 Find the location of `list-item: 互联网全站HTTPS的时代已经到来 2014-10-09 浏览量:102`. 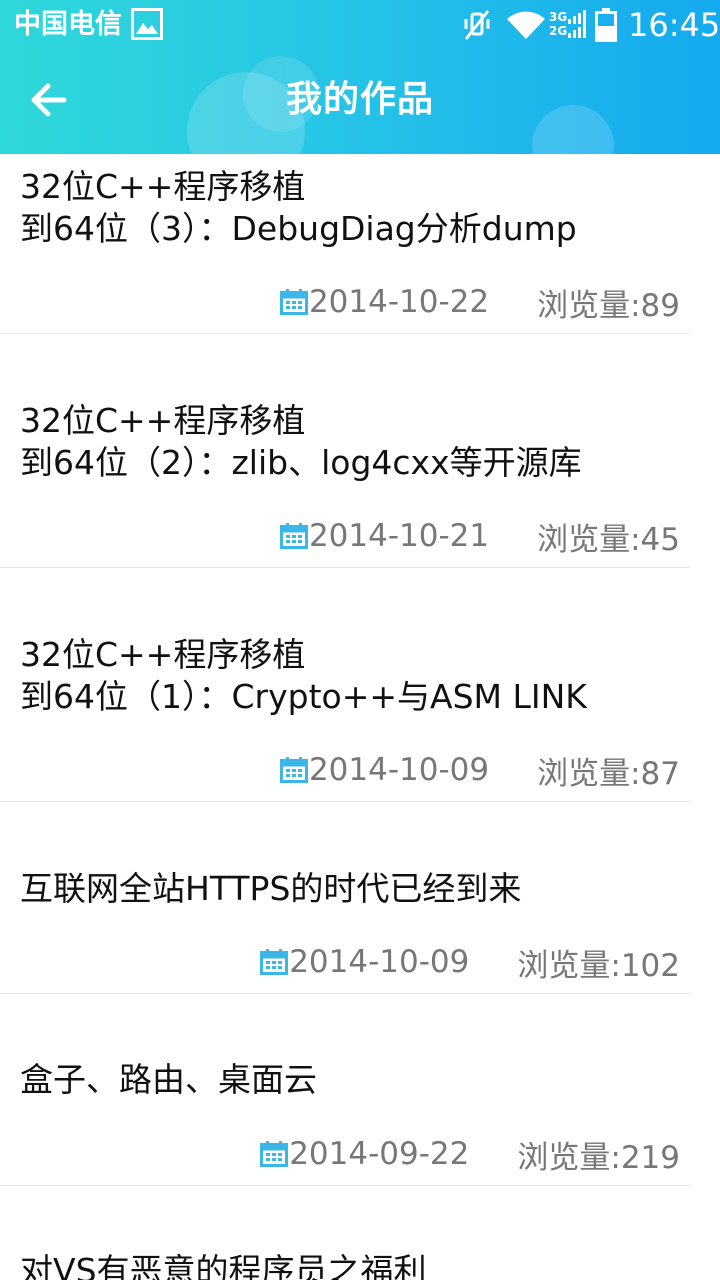

list-item: 互联网全站HTTPS的时代已经到来 2014-10-09 浏览量:102 is located at coordinates (345, 898).